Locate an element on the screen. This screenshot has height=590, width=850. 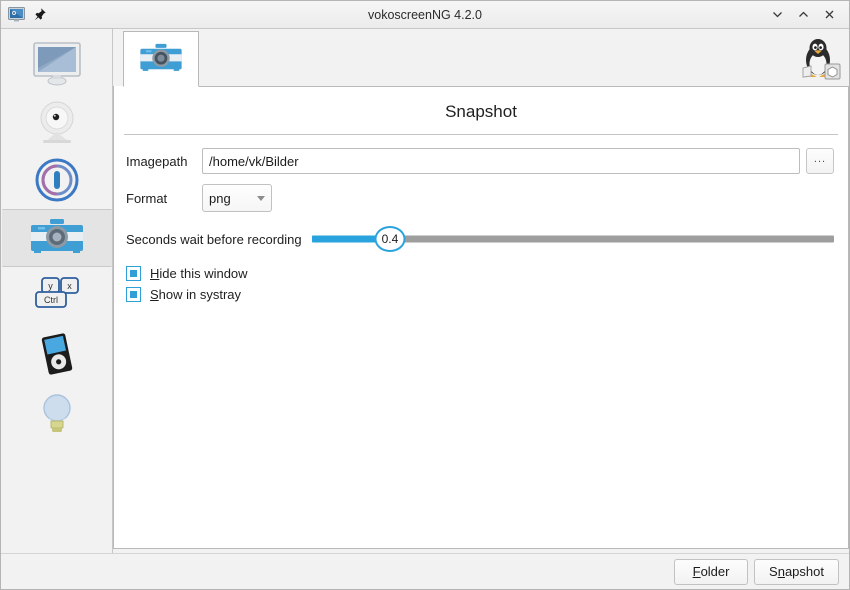
sidebar-item-screen is located at coordinates (57, 64).